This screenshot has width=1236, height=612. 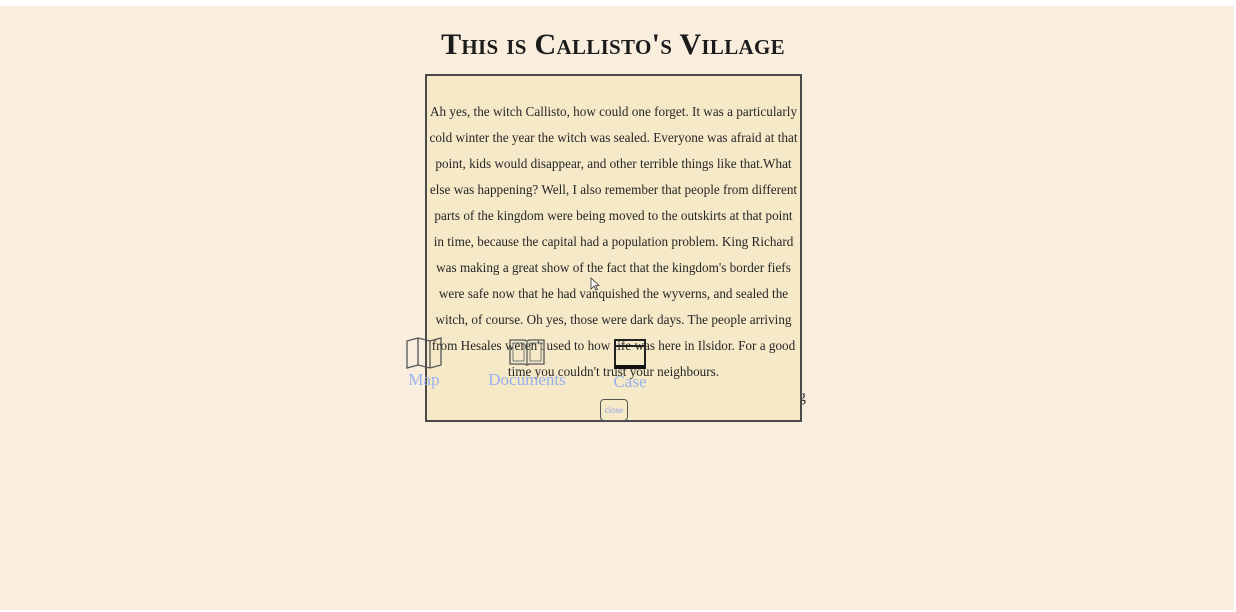 What do you see at coordinates (613, 44) in the screenshot?
I see `page-title: This is Callisto's Village` at bounding box center [613, 44].